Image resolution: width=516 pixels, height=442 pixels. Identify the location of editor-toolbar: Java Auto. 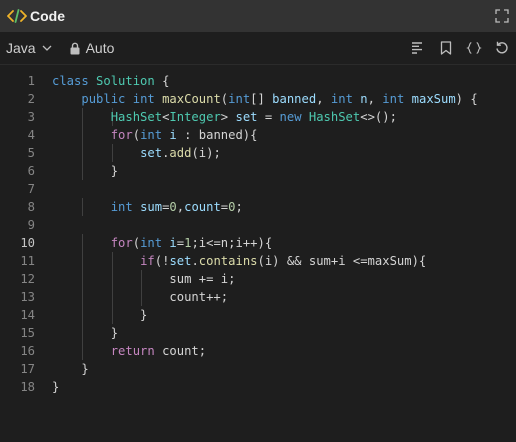
(258, 48).